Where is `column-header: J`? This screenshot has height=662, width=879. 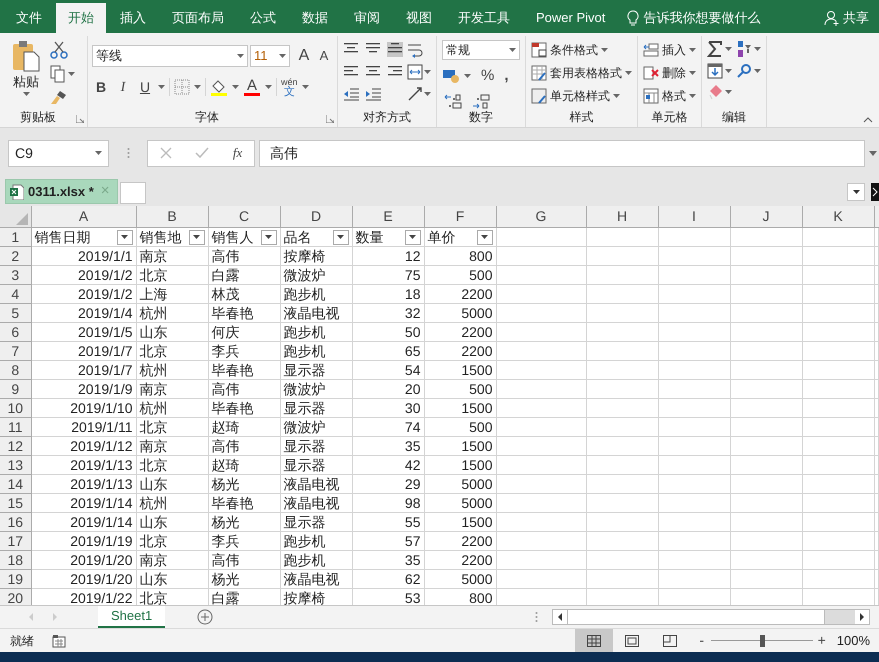
column-header: J is located at coordinates (766, 217).